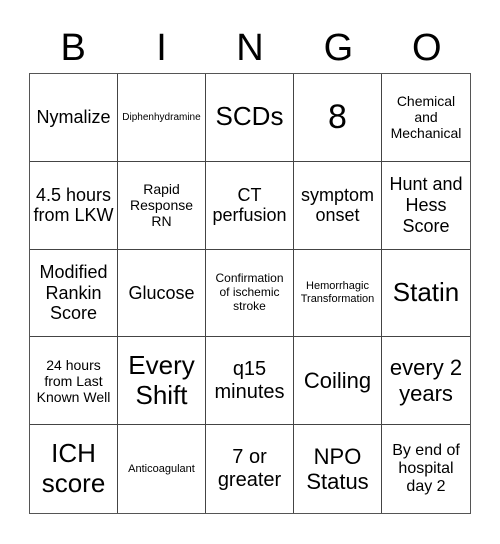 The width and height of the screenshot is (500, 544). Describe the element at coordinates (162, 469) in the screenshot. I see `bingo-cell: Anticoagulant` at that location.